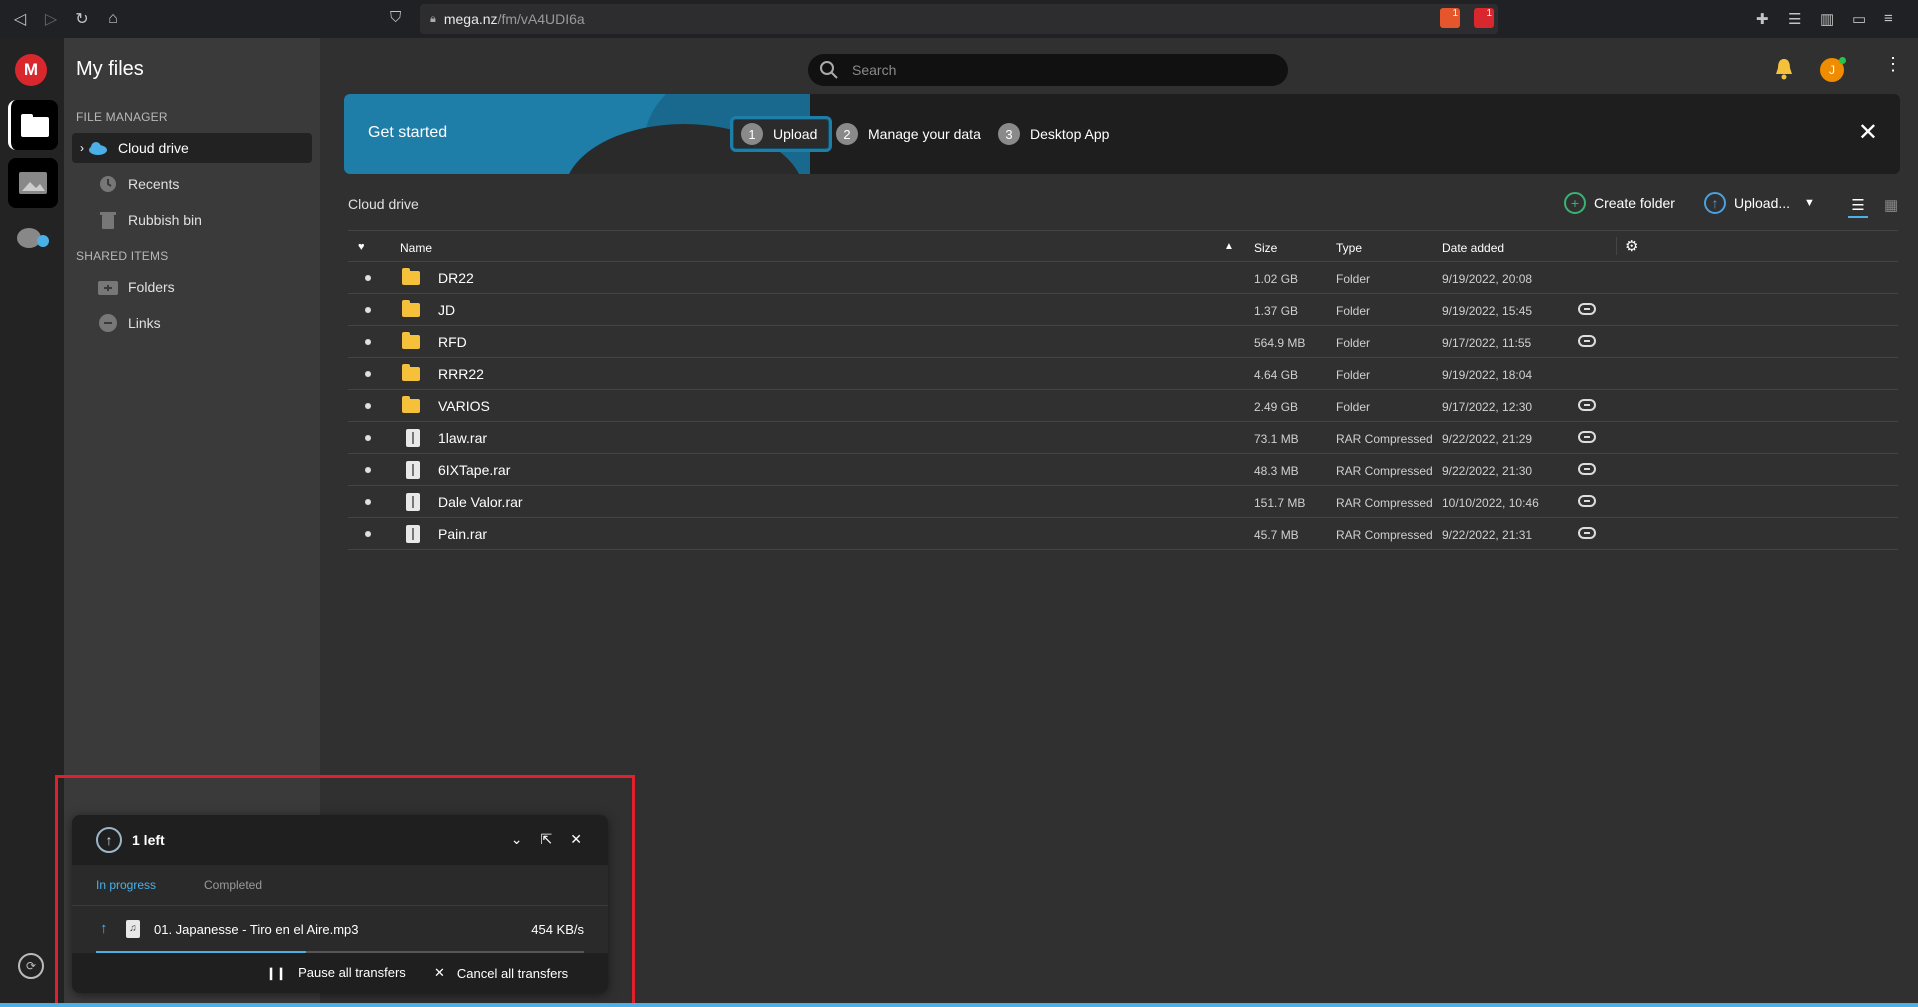  I want to click on sidebar-item-label: Rubbish bin, so click(165, 220).